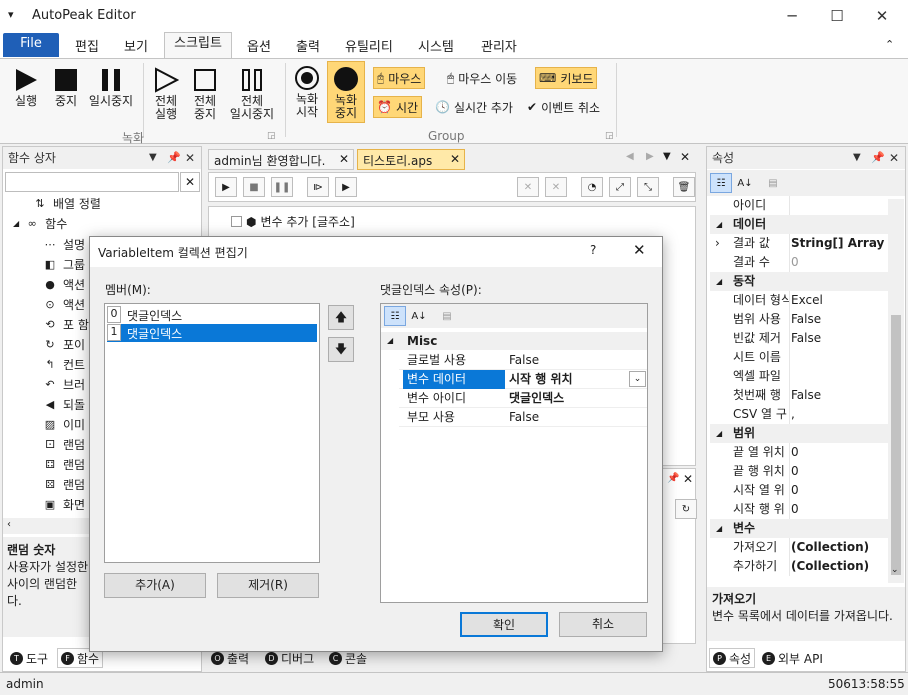 The image size is (908, 695). I want to click on menu-admin: 관리자, so click(499, 45).